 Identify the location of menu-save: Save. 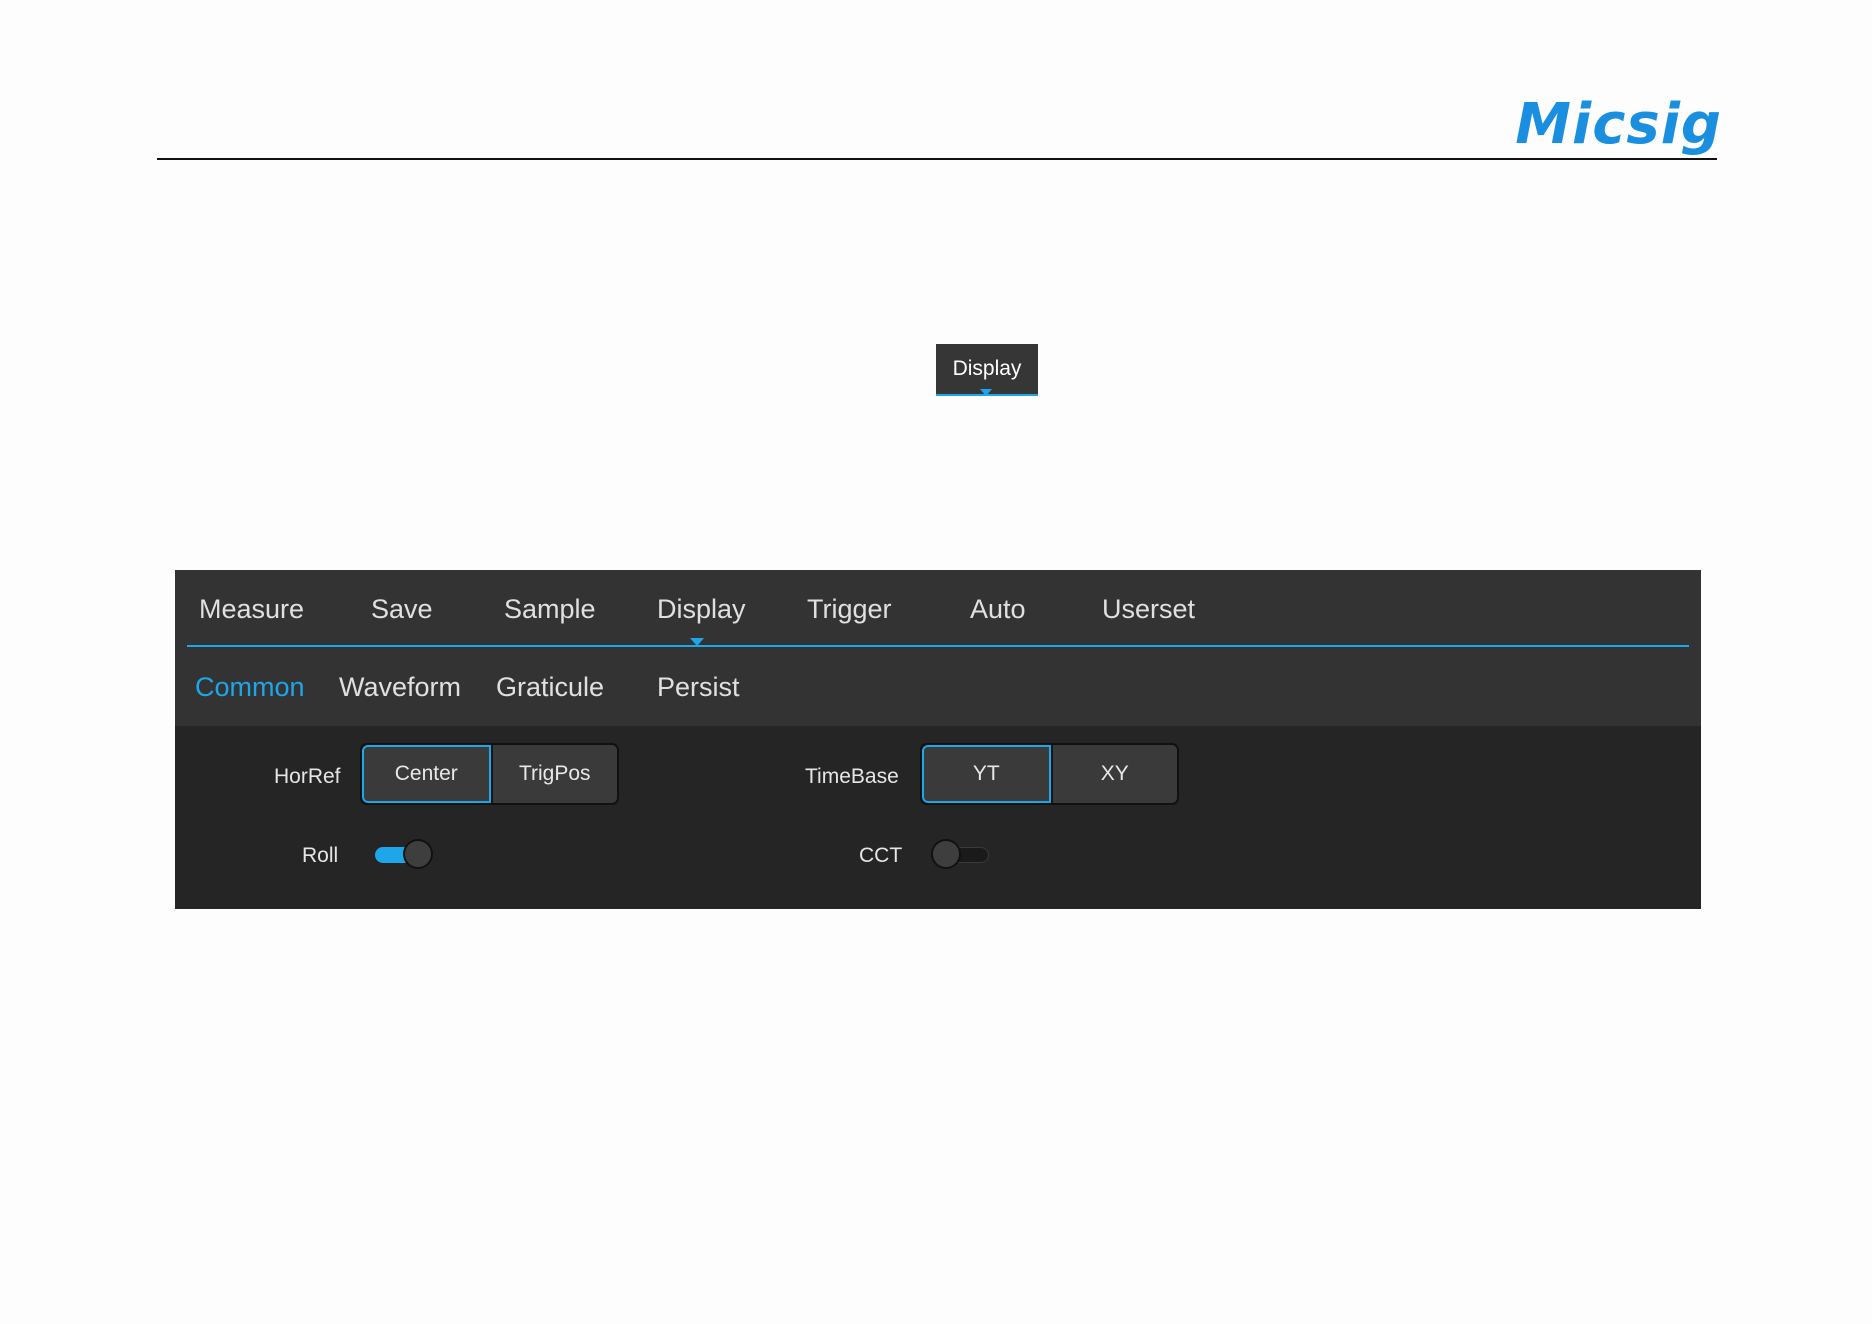
(402, 609).